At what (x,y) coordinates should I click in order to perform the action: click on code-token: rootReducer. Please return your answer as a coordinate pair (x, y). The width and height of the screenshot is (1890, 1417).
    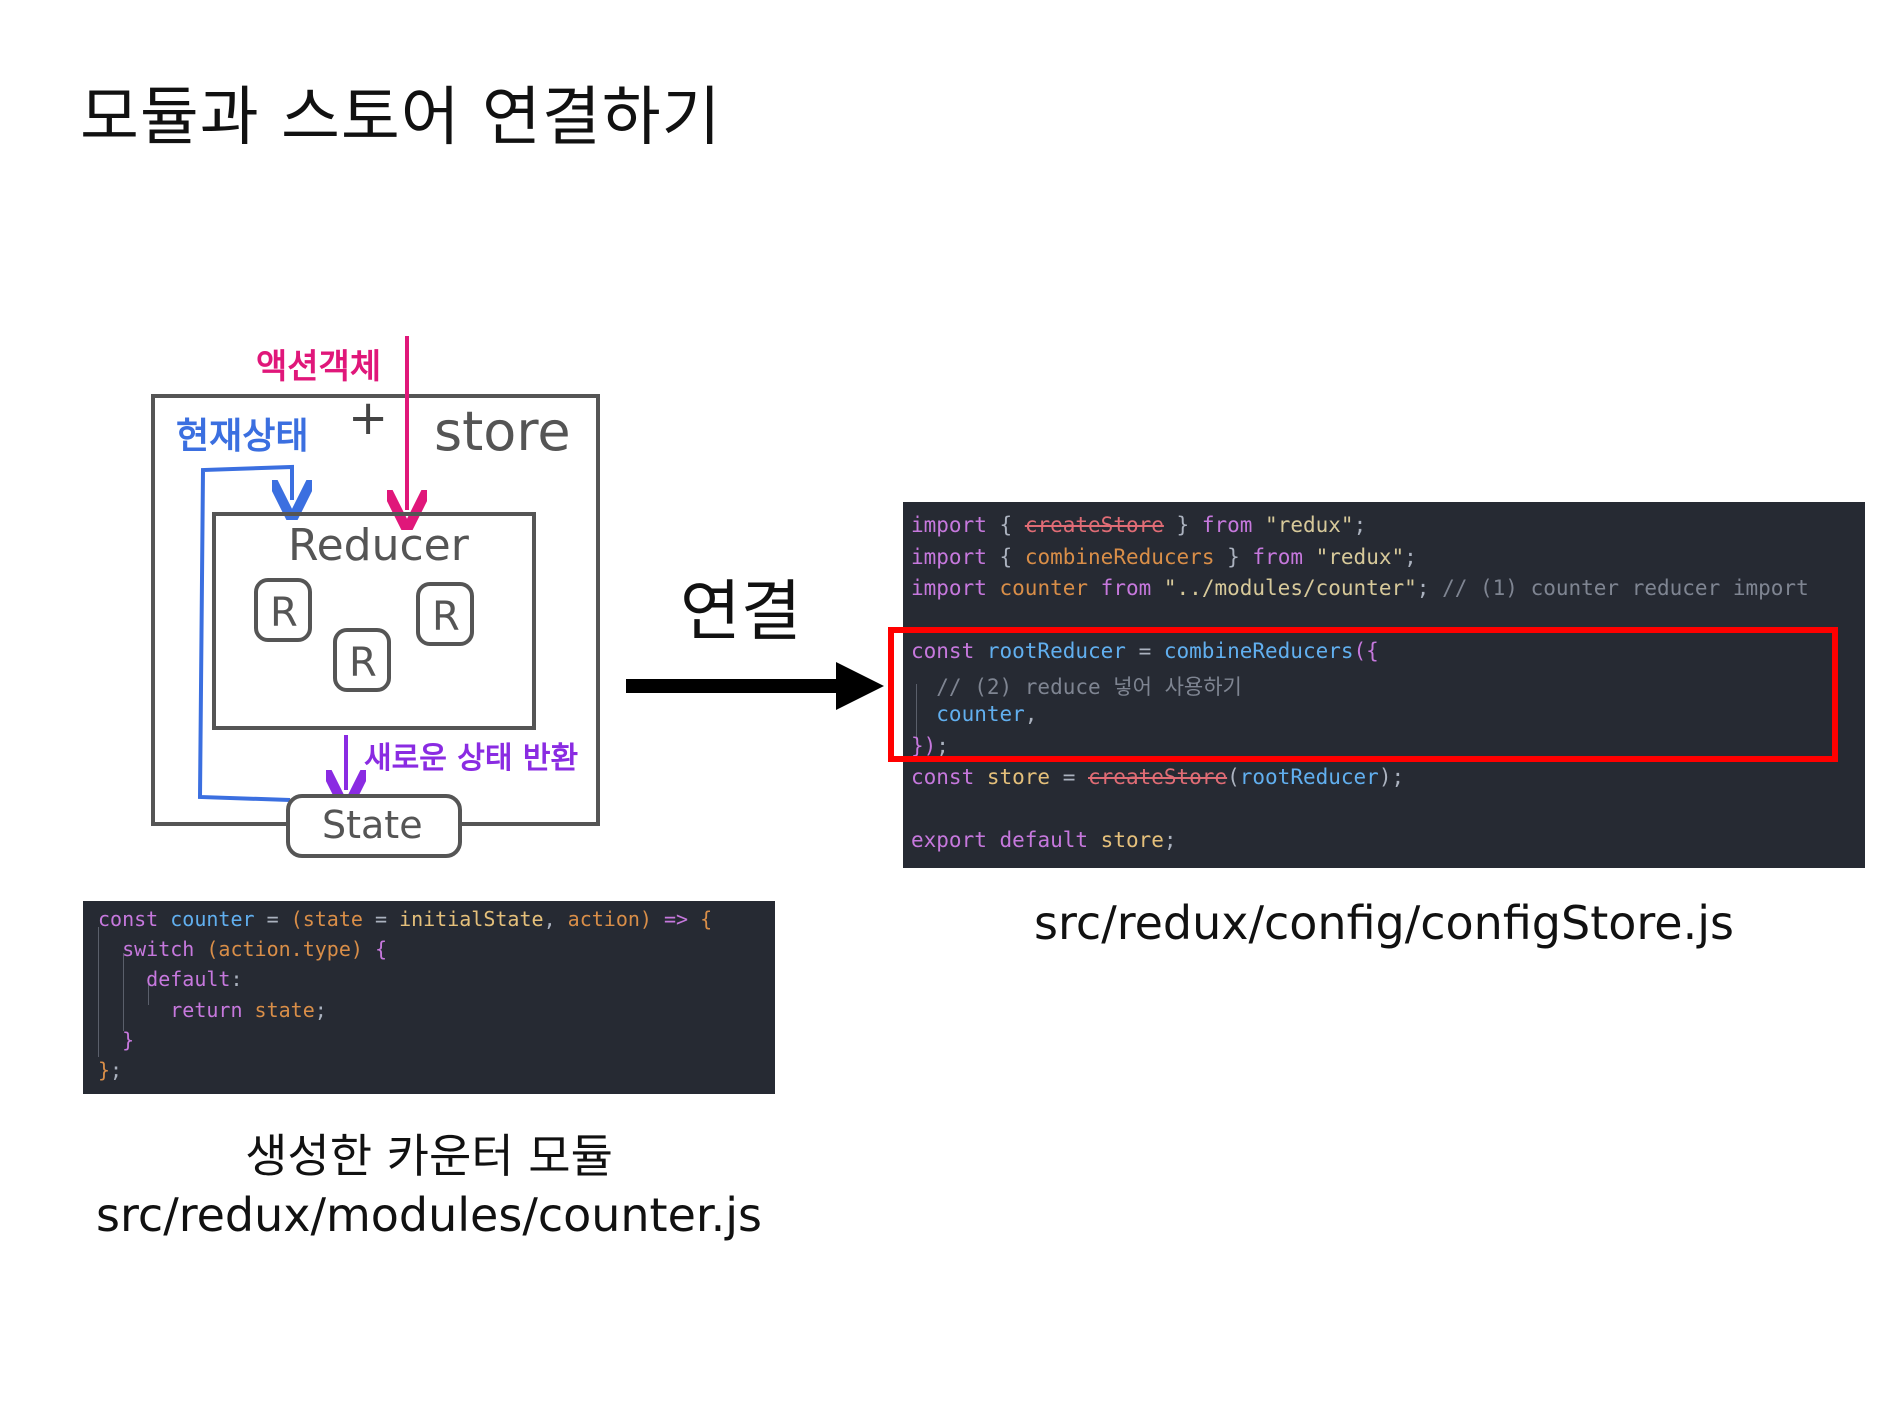
    Looking at the image, I should click on (1309, 777).